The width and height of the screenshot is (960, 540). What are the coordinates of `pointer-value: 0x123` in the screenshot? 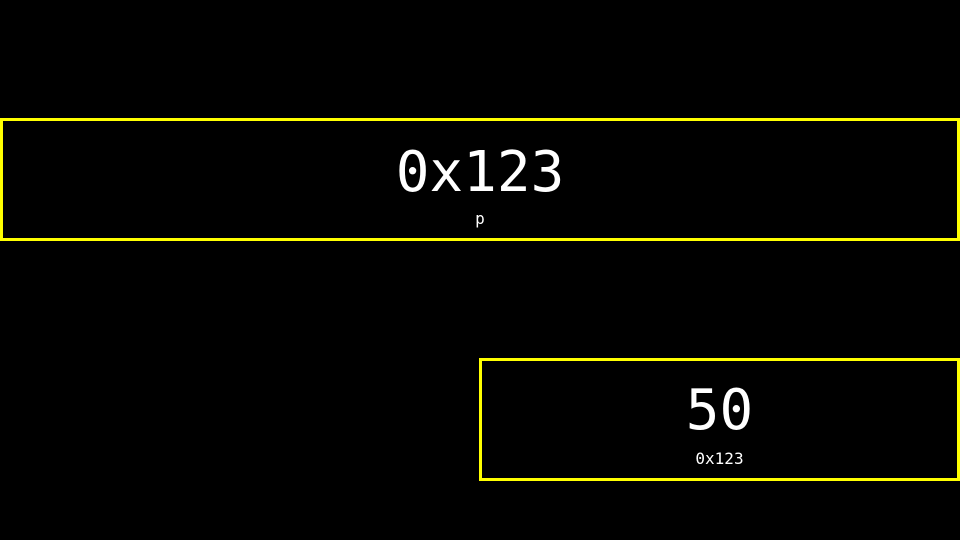 It's located at (480, 172).